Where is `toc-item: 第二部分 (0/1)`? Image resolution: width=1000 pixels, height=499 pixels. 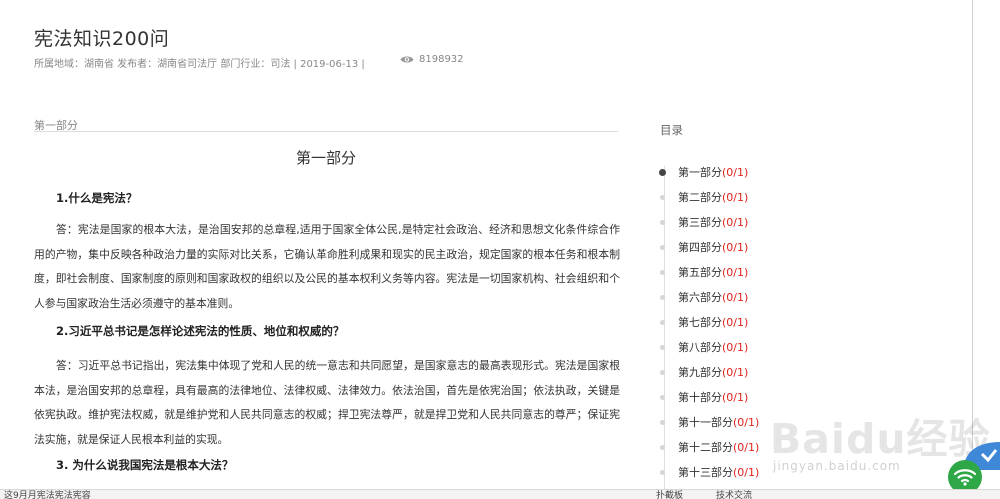 toc-item: 第二部分 (0/1) is located at coordinates (704, 197).